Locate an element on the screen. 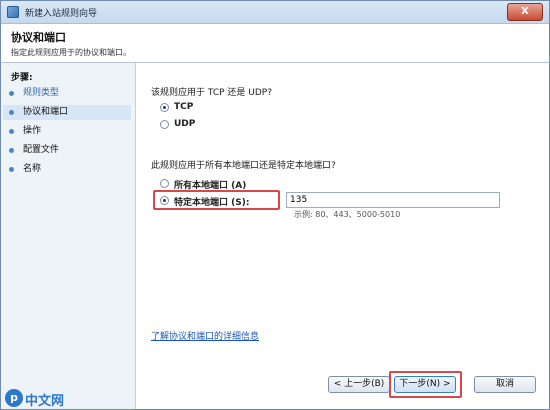 The width and height of the screenshot is (550, 410). udp-radio is located at coordinates (164, 124).